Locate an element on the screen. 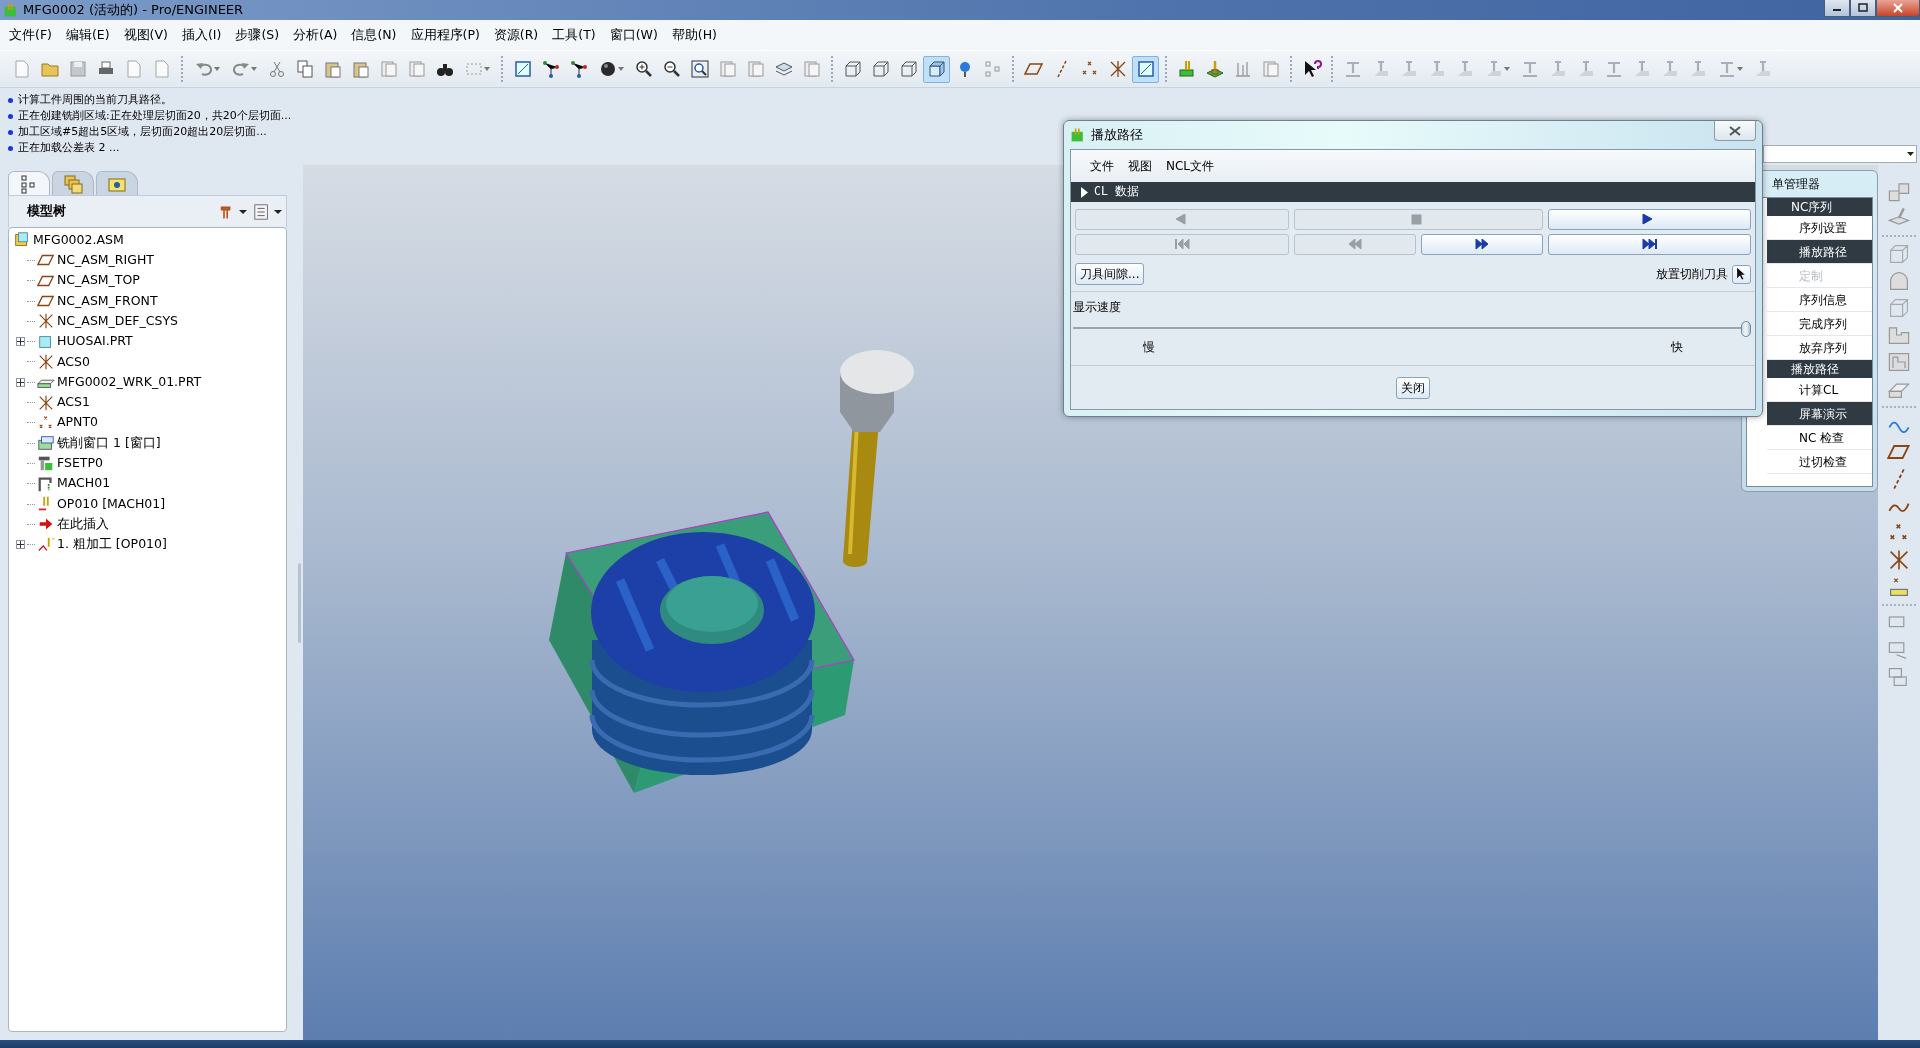  tree-item: FSETP0 is located at coordinates (80, 463).